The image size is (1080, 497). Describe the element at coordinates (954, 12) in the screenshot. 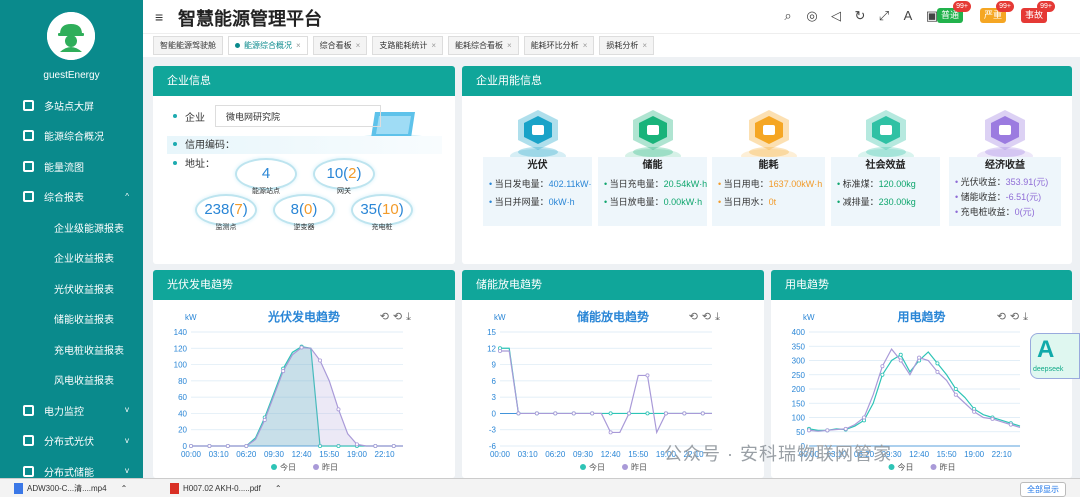

I see `alarm-badge: 普通 99+` at that location.